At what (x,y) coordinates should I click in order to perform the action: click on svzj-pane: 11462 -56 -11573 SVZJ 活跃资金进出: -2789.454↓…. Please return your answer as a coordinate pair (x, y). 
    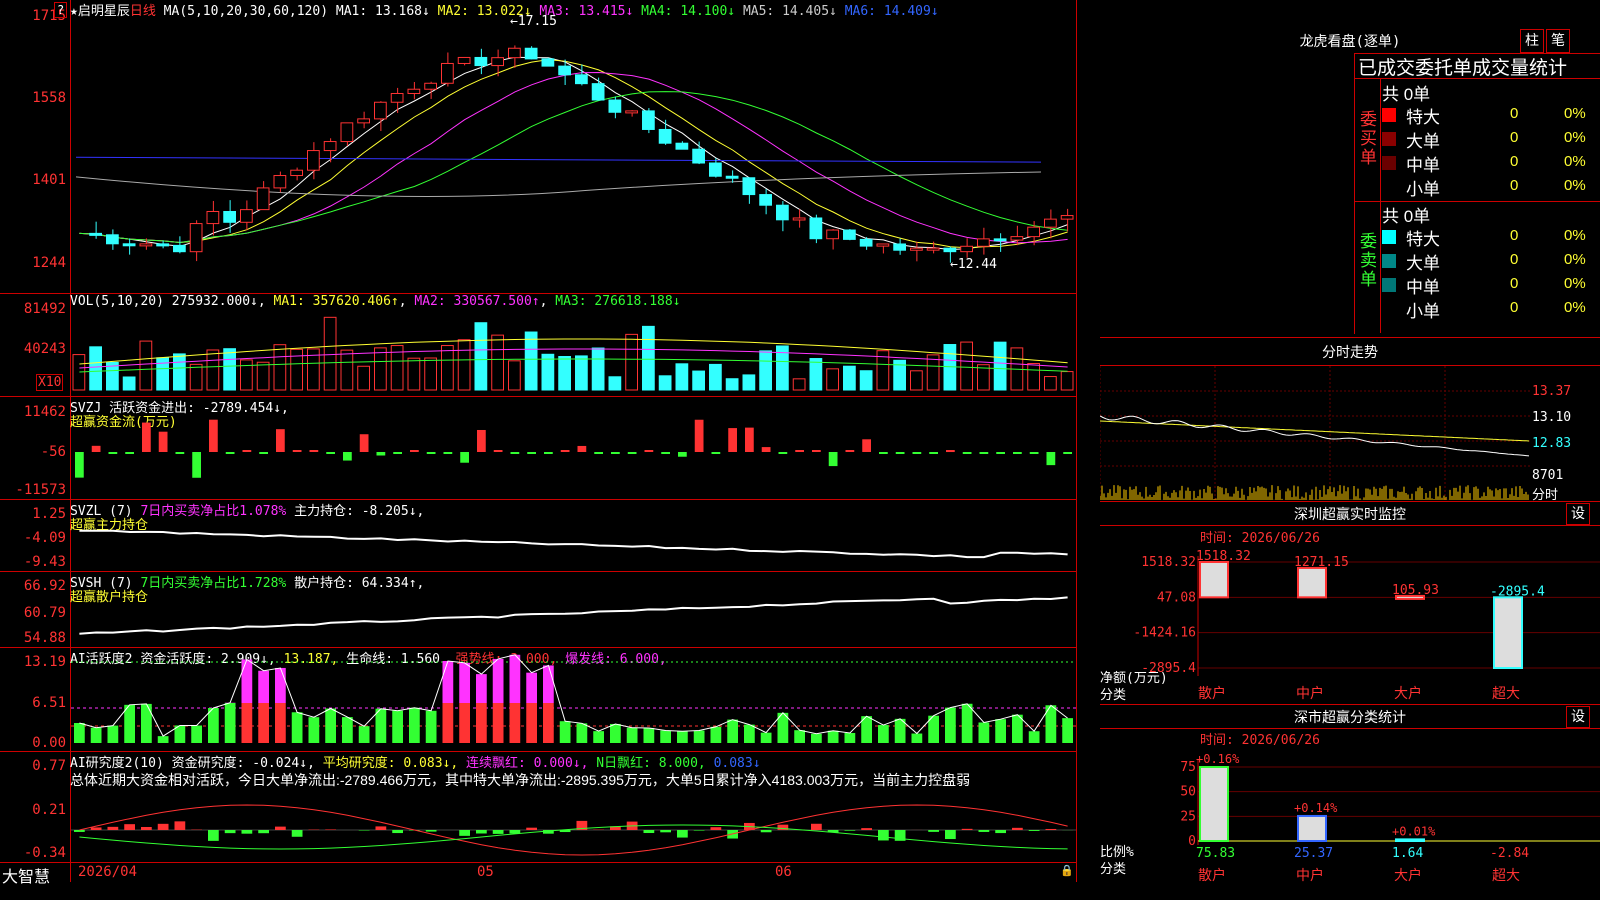
    Looking at the image, I should click on (538, 448).